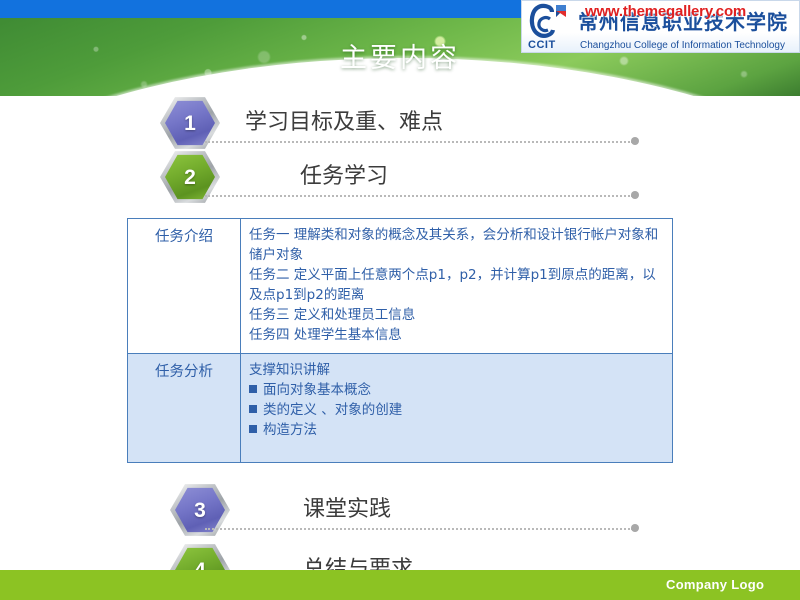 Image resolution: width=800 pixels, height=600 pixels. What do you see at coordinates (200, 510) in the screenshot?
I see `agenda-number: 3` at bounding box center [200, 510].